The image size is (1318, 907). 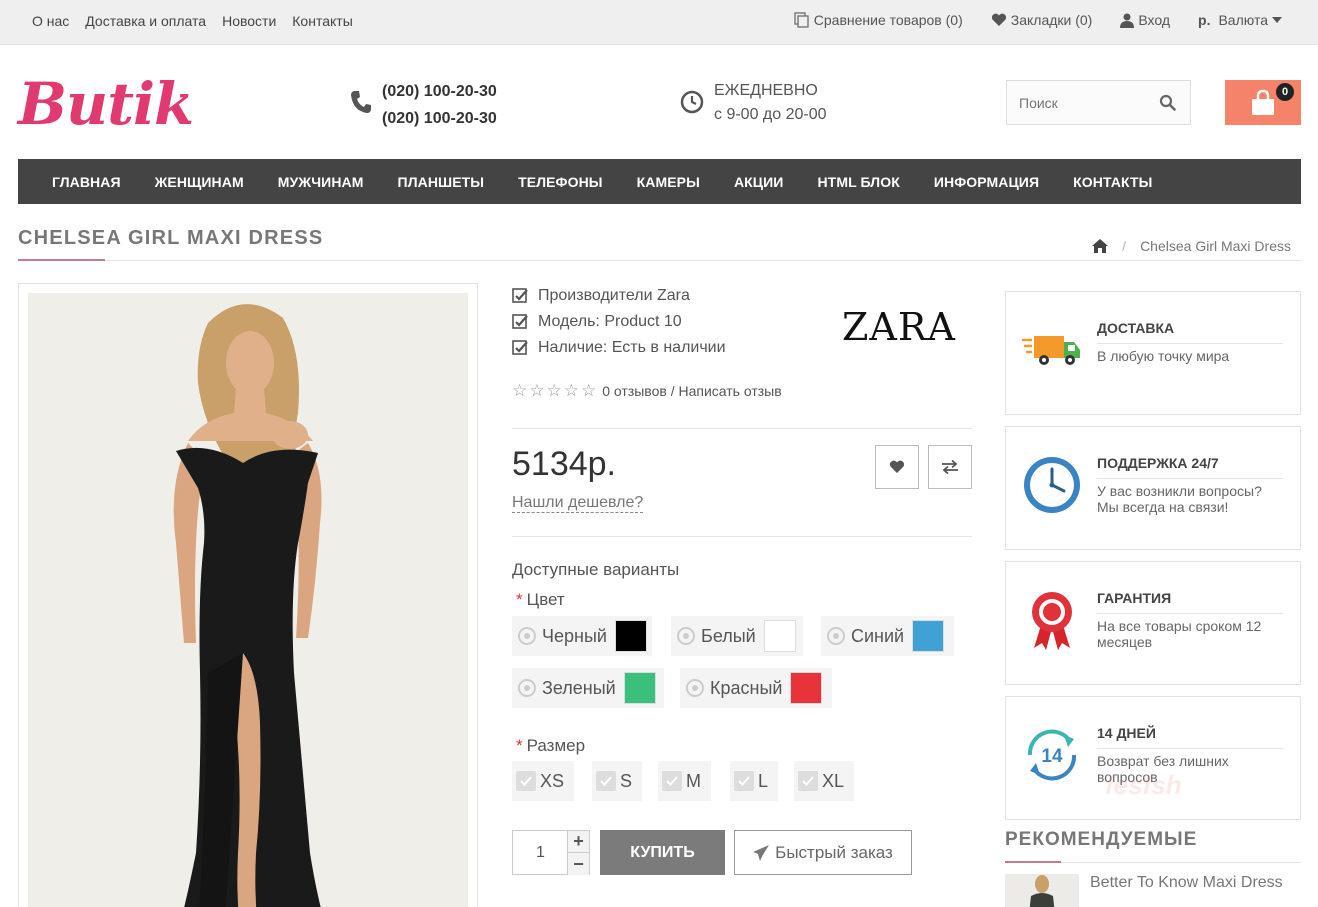 I want to click on size-label: * Размер, so click(x=550, y=746).